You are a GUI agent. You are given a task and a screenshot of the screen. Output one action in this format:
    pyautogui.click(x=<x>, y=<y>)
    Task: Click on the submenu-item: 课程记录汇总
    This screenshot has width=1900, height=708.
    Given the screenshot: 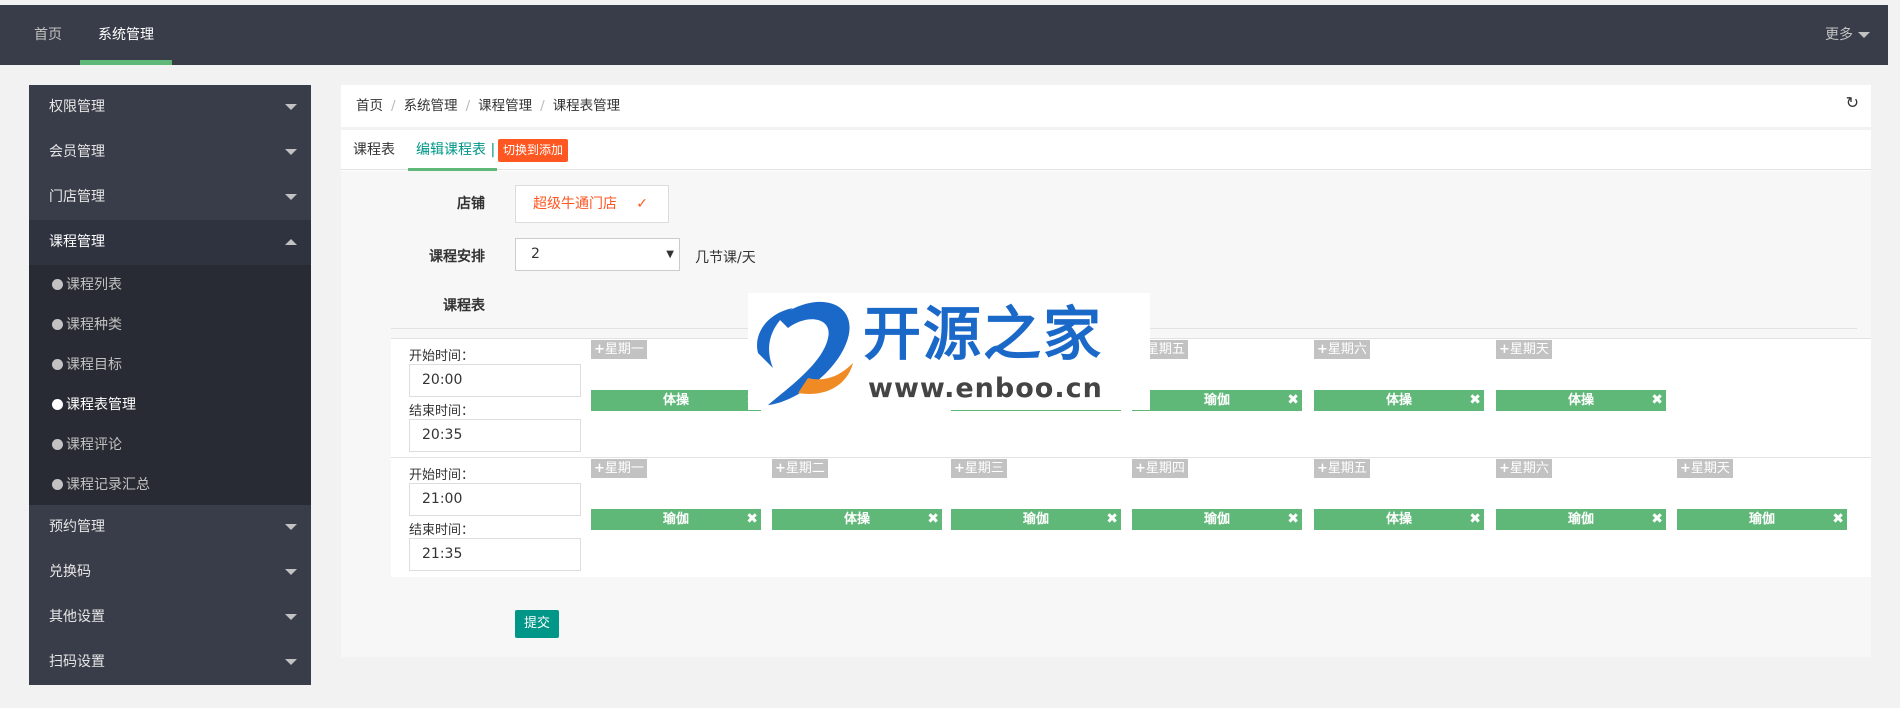 What is the action you would take?
    pyautogui.click(x=170, y=485)
    